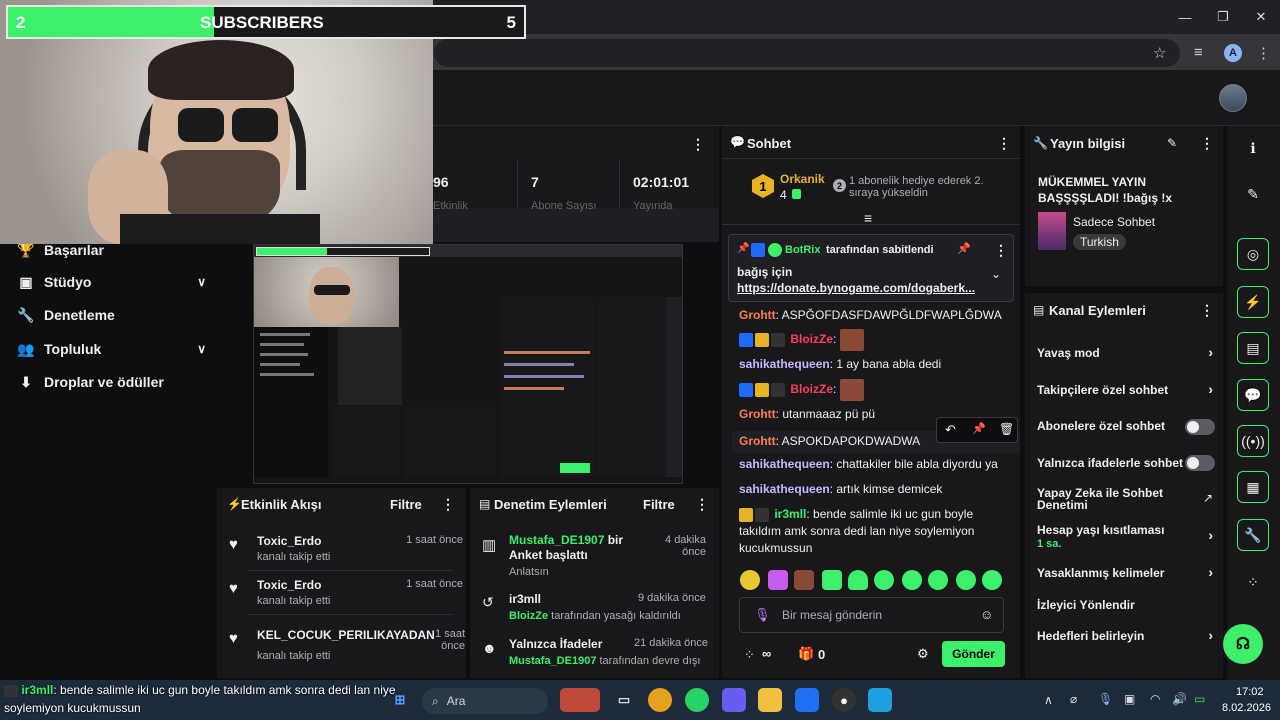 The width and height of the screenshot is (1280, 720). Describe the element at coordinates (702, 504) in the screenshot. I see `moderation-menu-icon: ⋮` at that location.